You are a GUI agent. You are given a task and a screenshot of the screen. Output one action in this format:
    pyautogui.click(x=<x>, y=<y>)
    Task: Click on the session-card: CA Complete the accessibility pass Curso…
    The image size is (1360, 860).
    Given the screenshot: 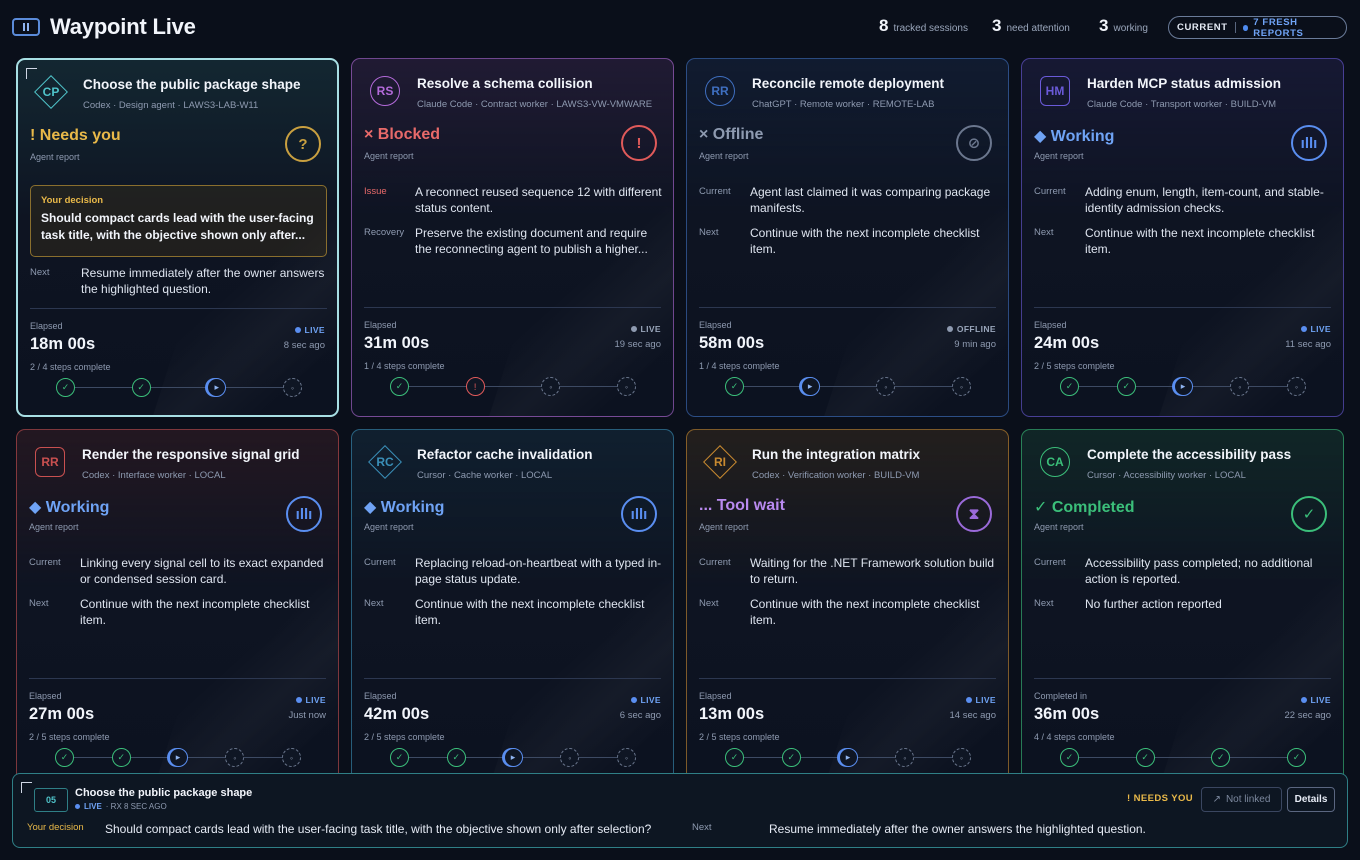 What is the action you would take?
    pyautogui.click(x=1182, y=608)
    